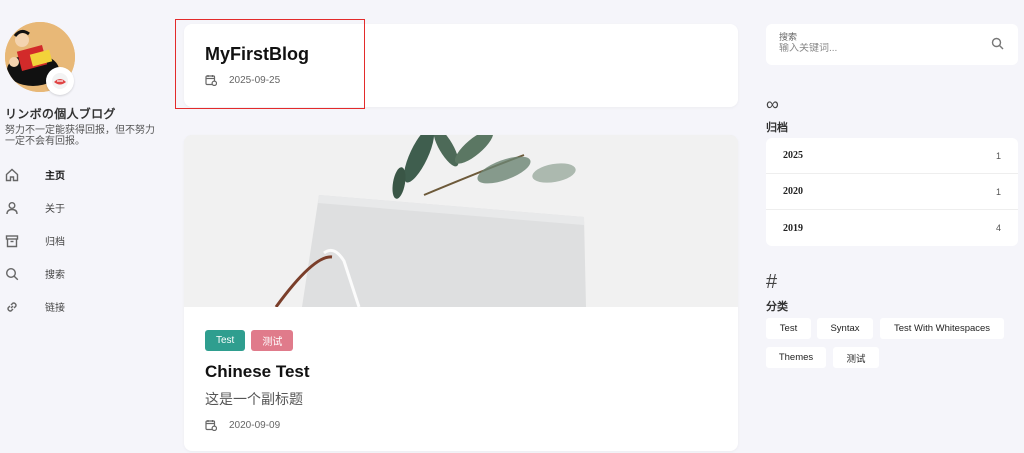 The width and height of the screenshot is (1024, 453). I want to click on search-box: 搜索, so click(892, 44).